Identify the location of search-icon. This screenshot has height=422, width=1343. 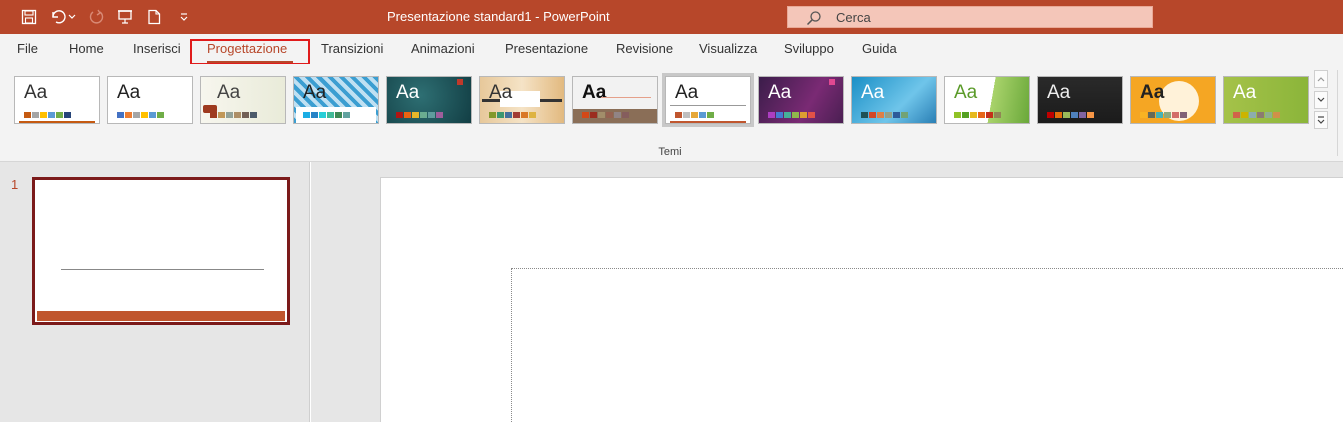
(814, 20).